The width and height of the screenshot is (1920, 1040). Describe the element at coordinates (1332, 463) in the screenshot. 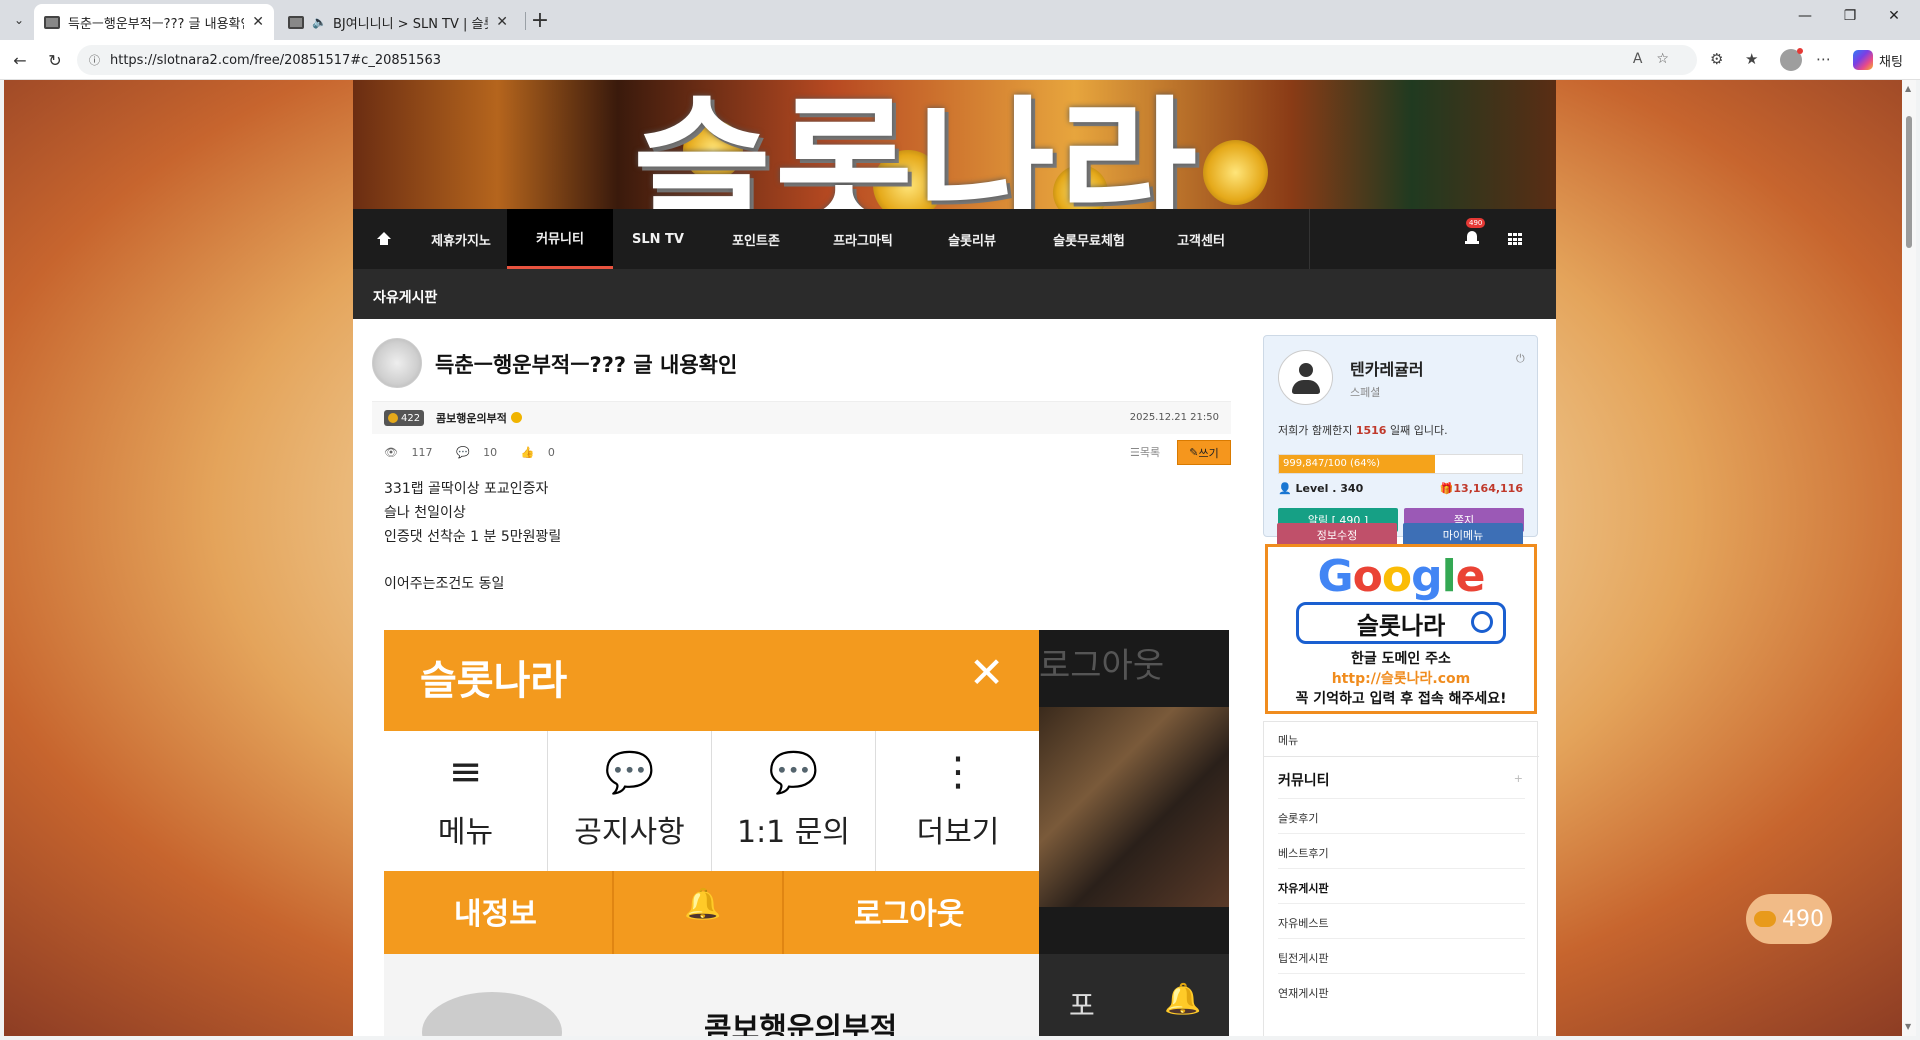

I see `xp-text: 999,847/100 (64%)` at that location.